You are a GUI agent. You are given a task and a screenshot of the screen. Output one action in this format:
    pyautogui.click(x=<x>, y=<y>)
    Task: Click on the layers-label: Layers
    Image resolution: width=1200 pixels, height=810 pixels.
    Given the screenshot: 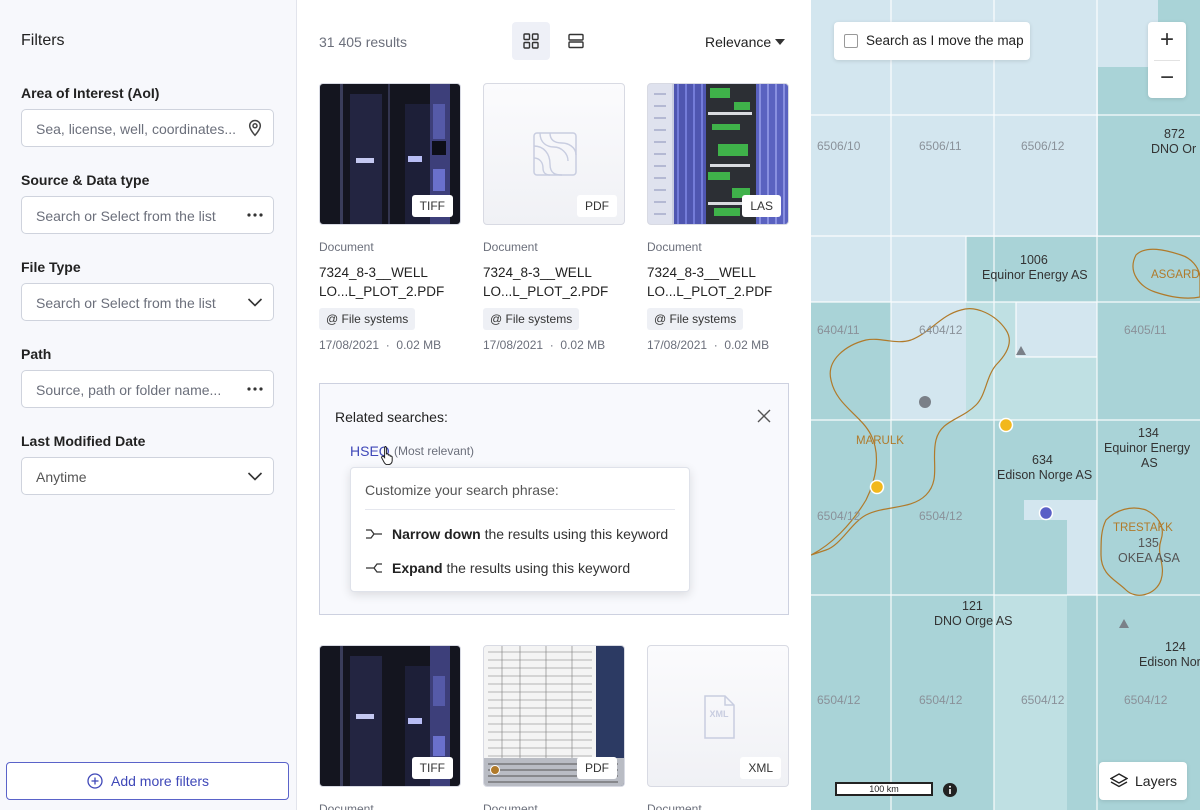 What is the action you would take?
    pyautogui.click(x=1156, y=781)
    